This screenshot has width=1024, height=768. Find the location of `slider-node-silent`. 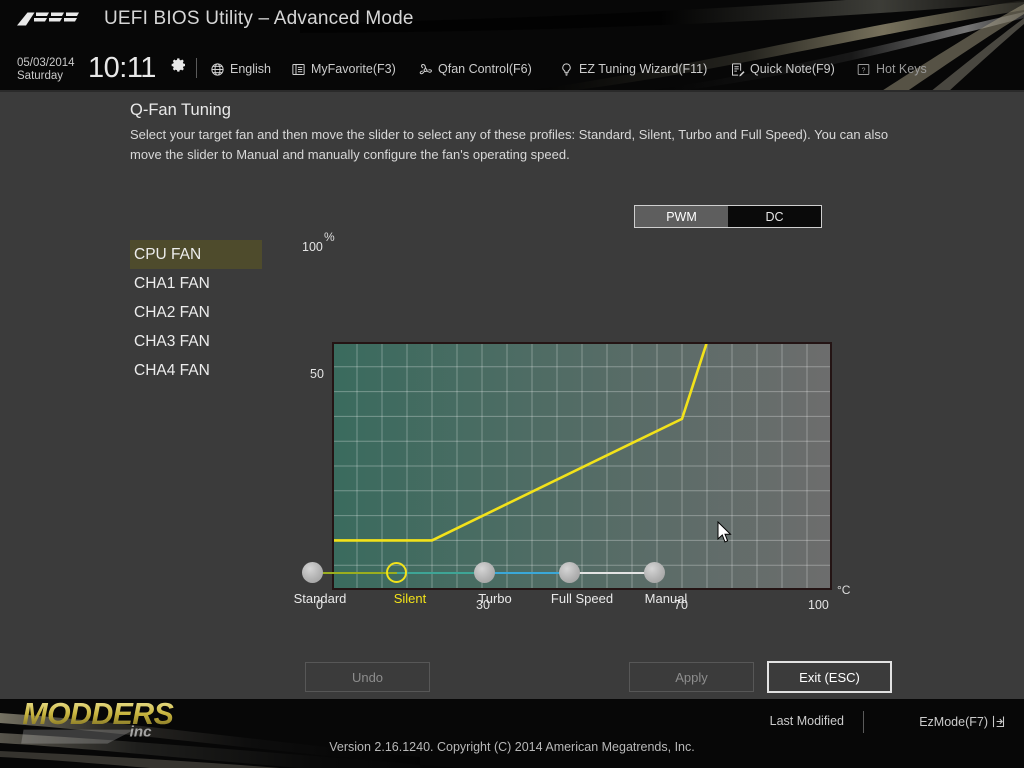

slider-node-silent is located at coordinates (397, 572).